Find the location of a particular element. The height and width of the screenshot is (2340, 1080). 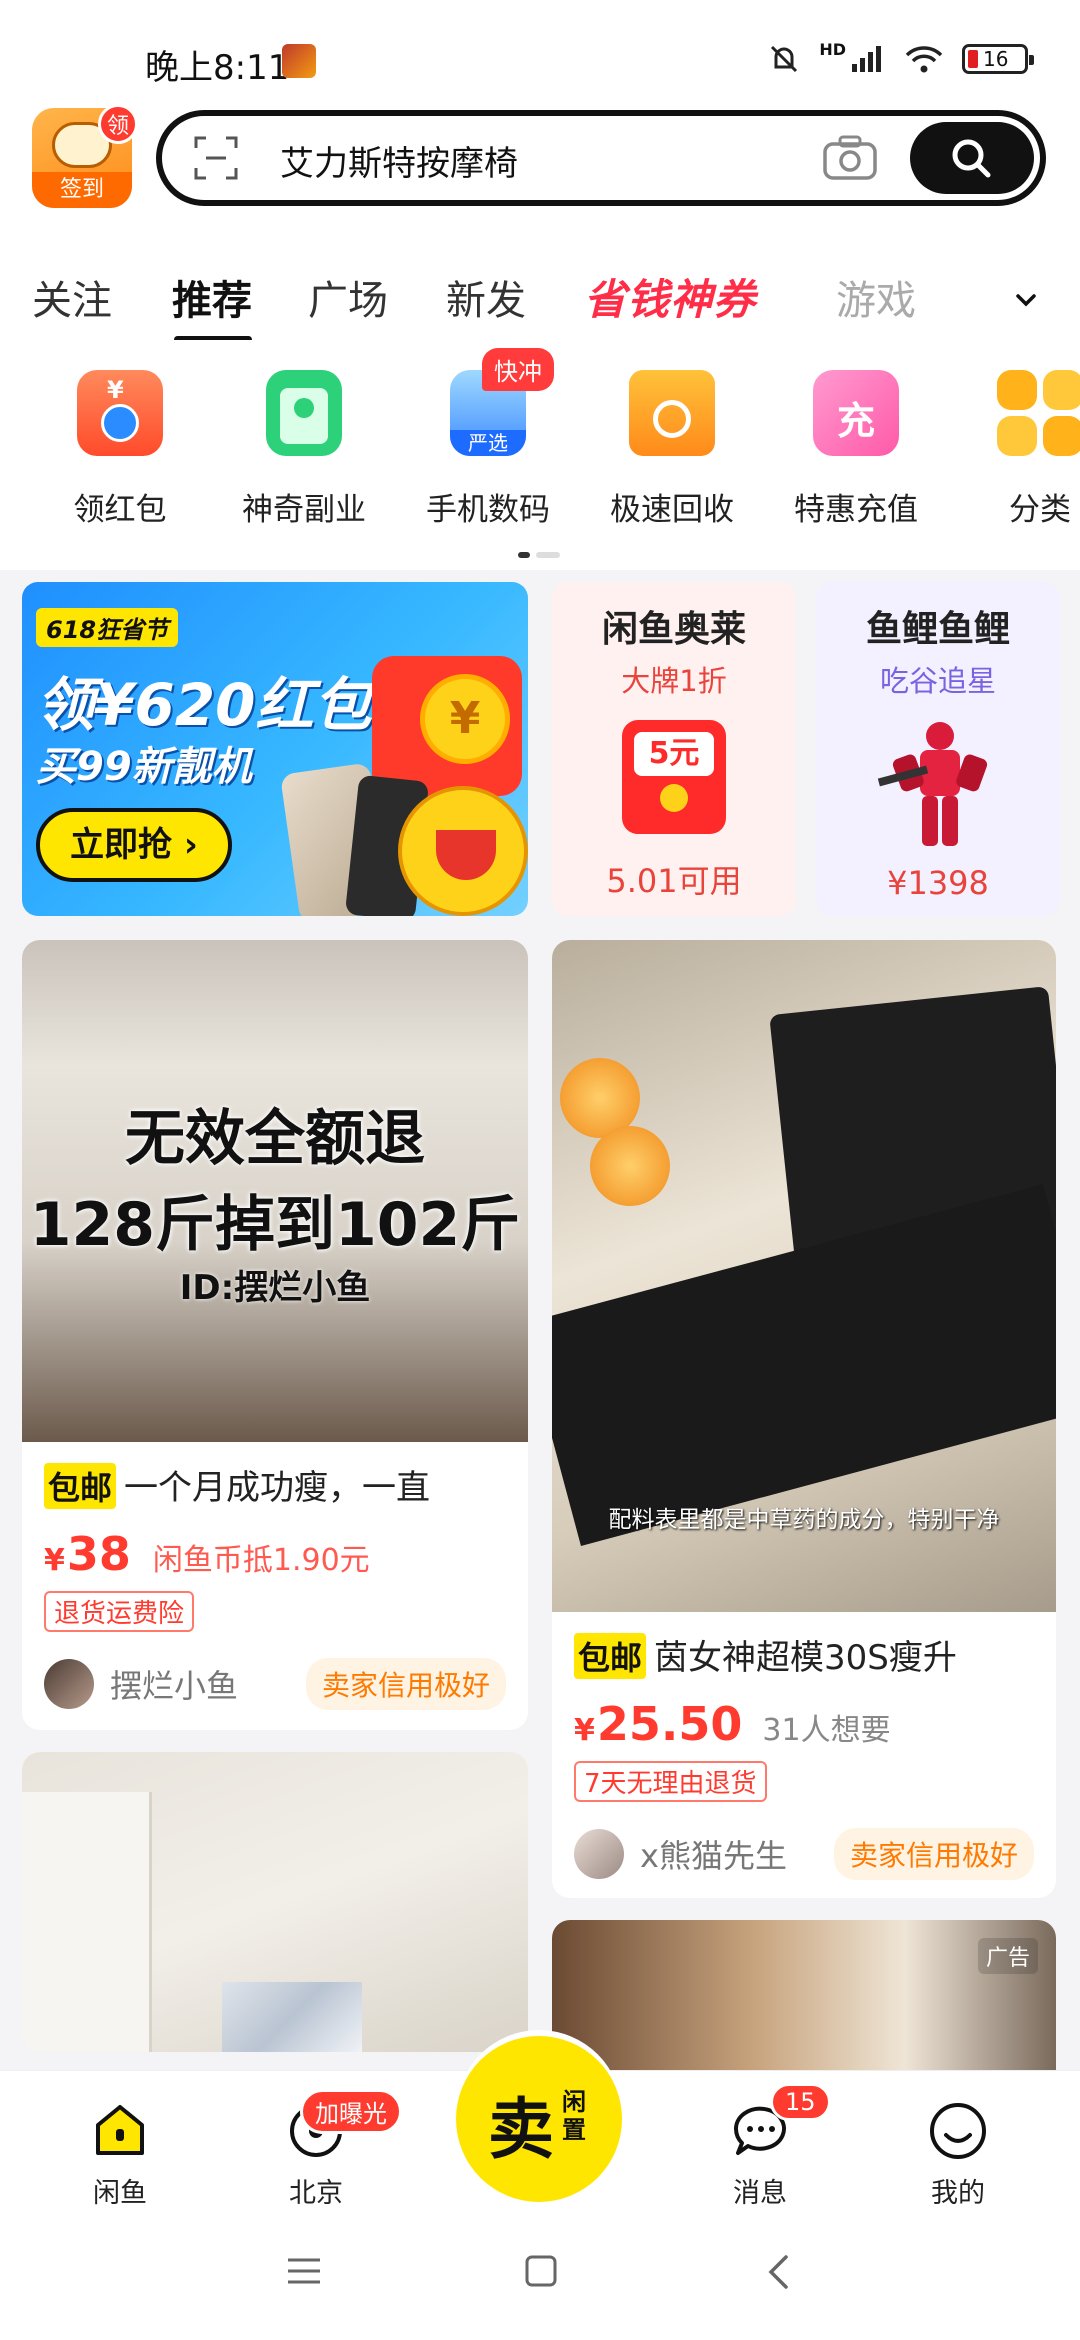

sell-button: 卖 闲置 is located at coordinates (539, 2119).